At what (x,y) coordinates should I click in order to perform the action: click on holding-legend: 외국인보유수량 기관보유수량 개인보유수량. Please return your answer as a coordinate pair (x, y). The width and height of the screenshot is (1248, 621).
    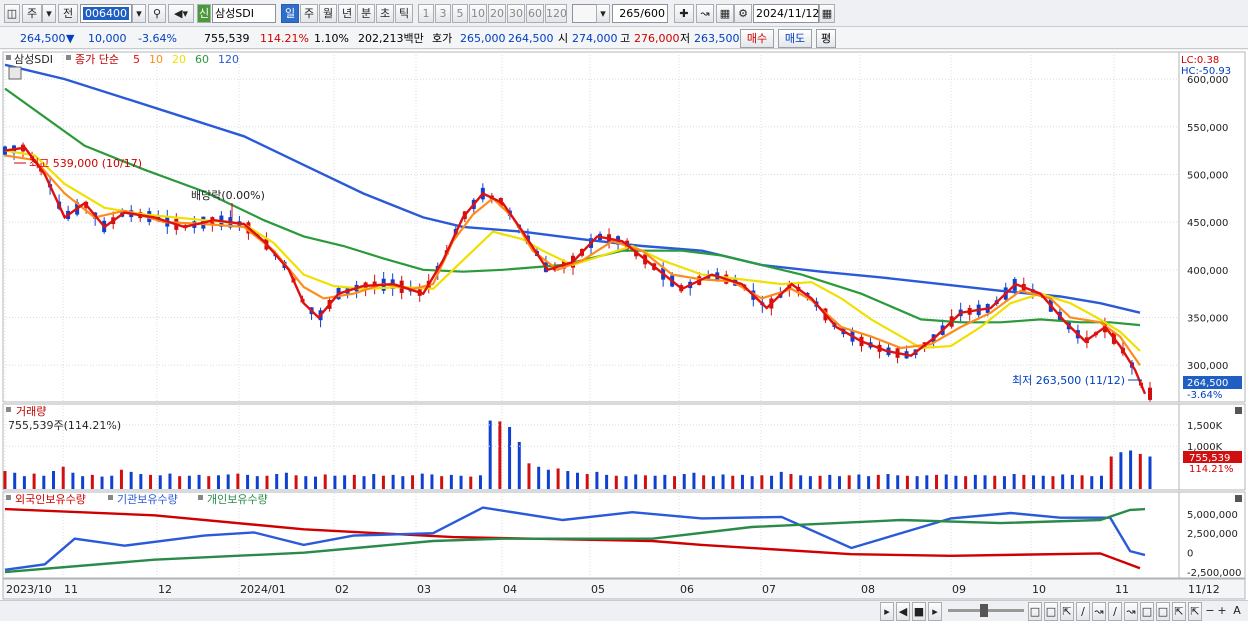
    Looking at the image, I should click on (137, 499).